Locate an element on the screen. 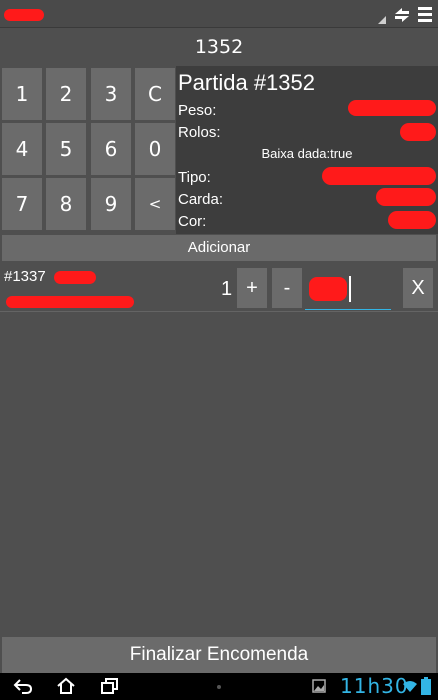 The height and width of the screenshot is (700, 438). order-number-display: 1352 is located at coordinates (219, 47).